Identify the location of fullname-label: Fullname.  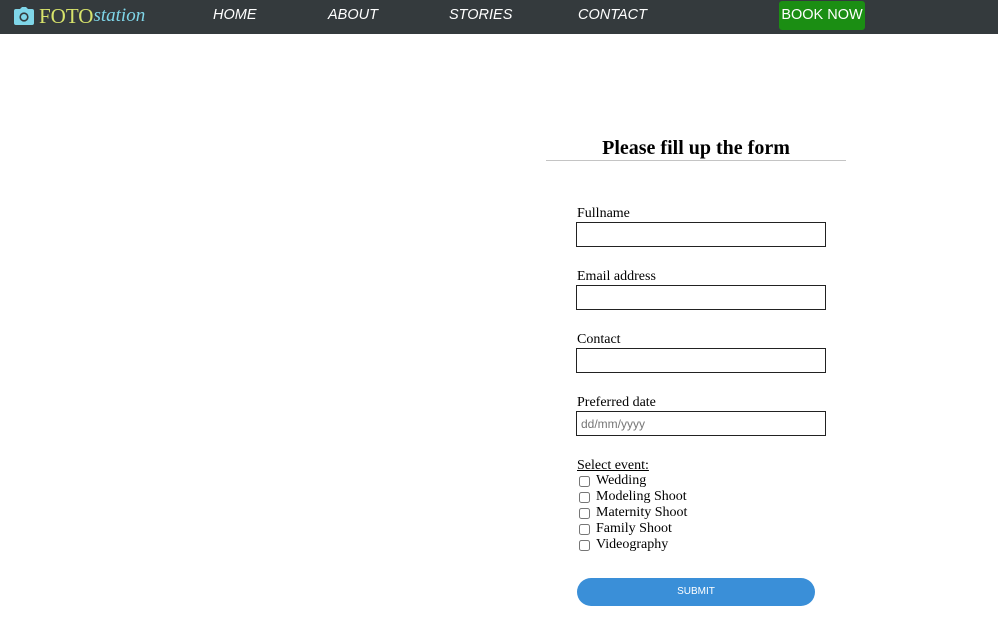
(603, 213).